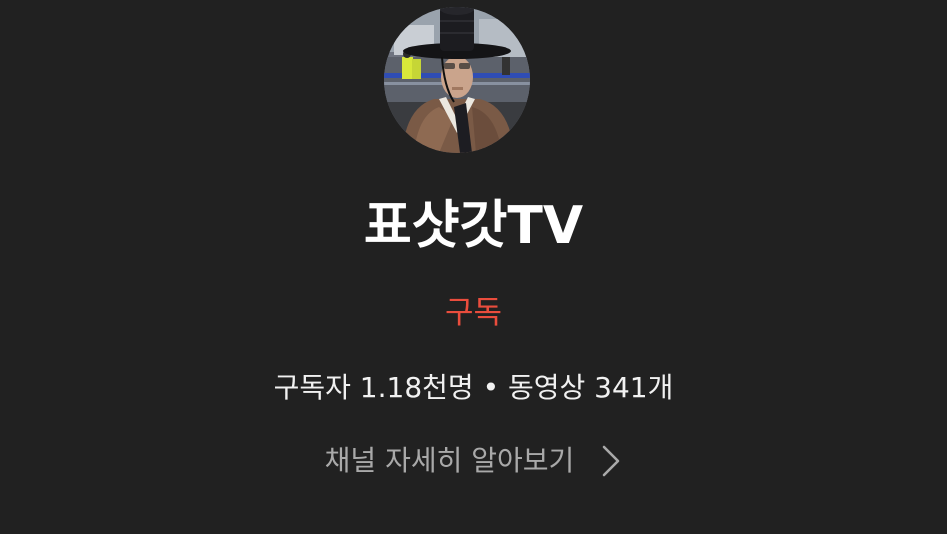 This screenshot has width=947, height=534. I want to click on channel-details-row: 채널 자세히 알아보기, so click(473, 463).